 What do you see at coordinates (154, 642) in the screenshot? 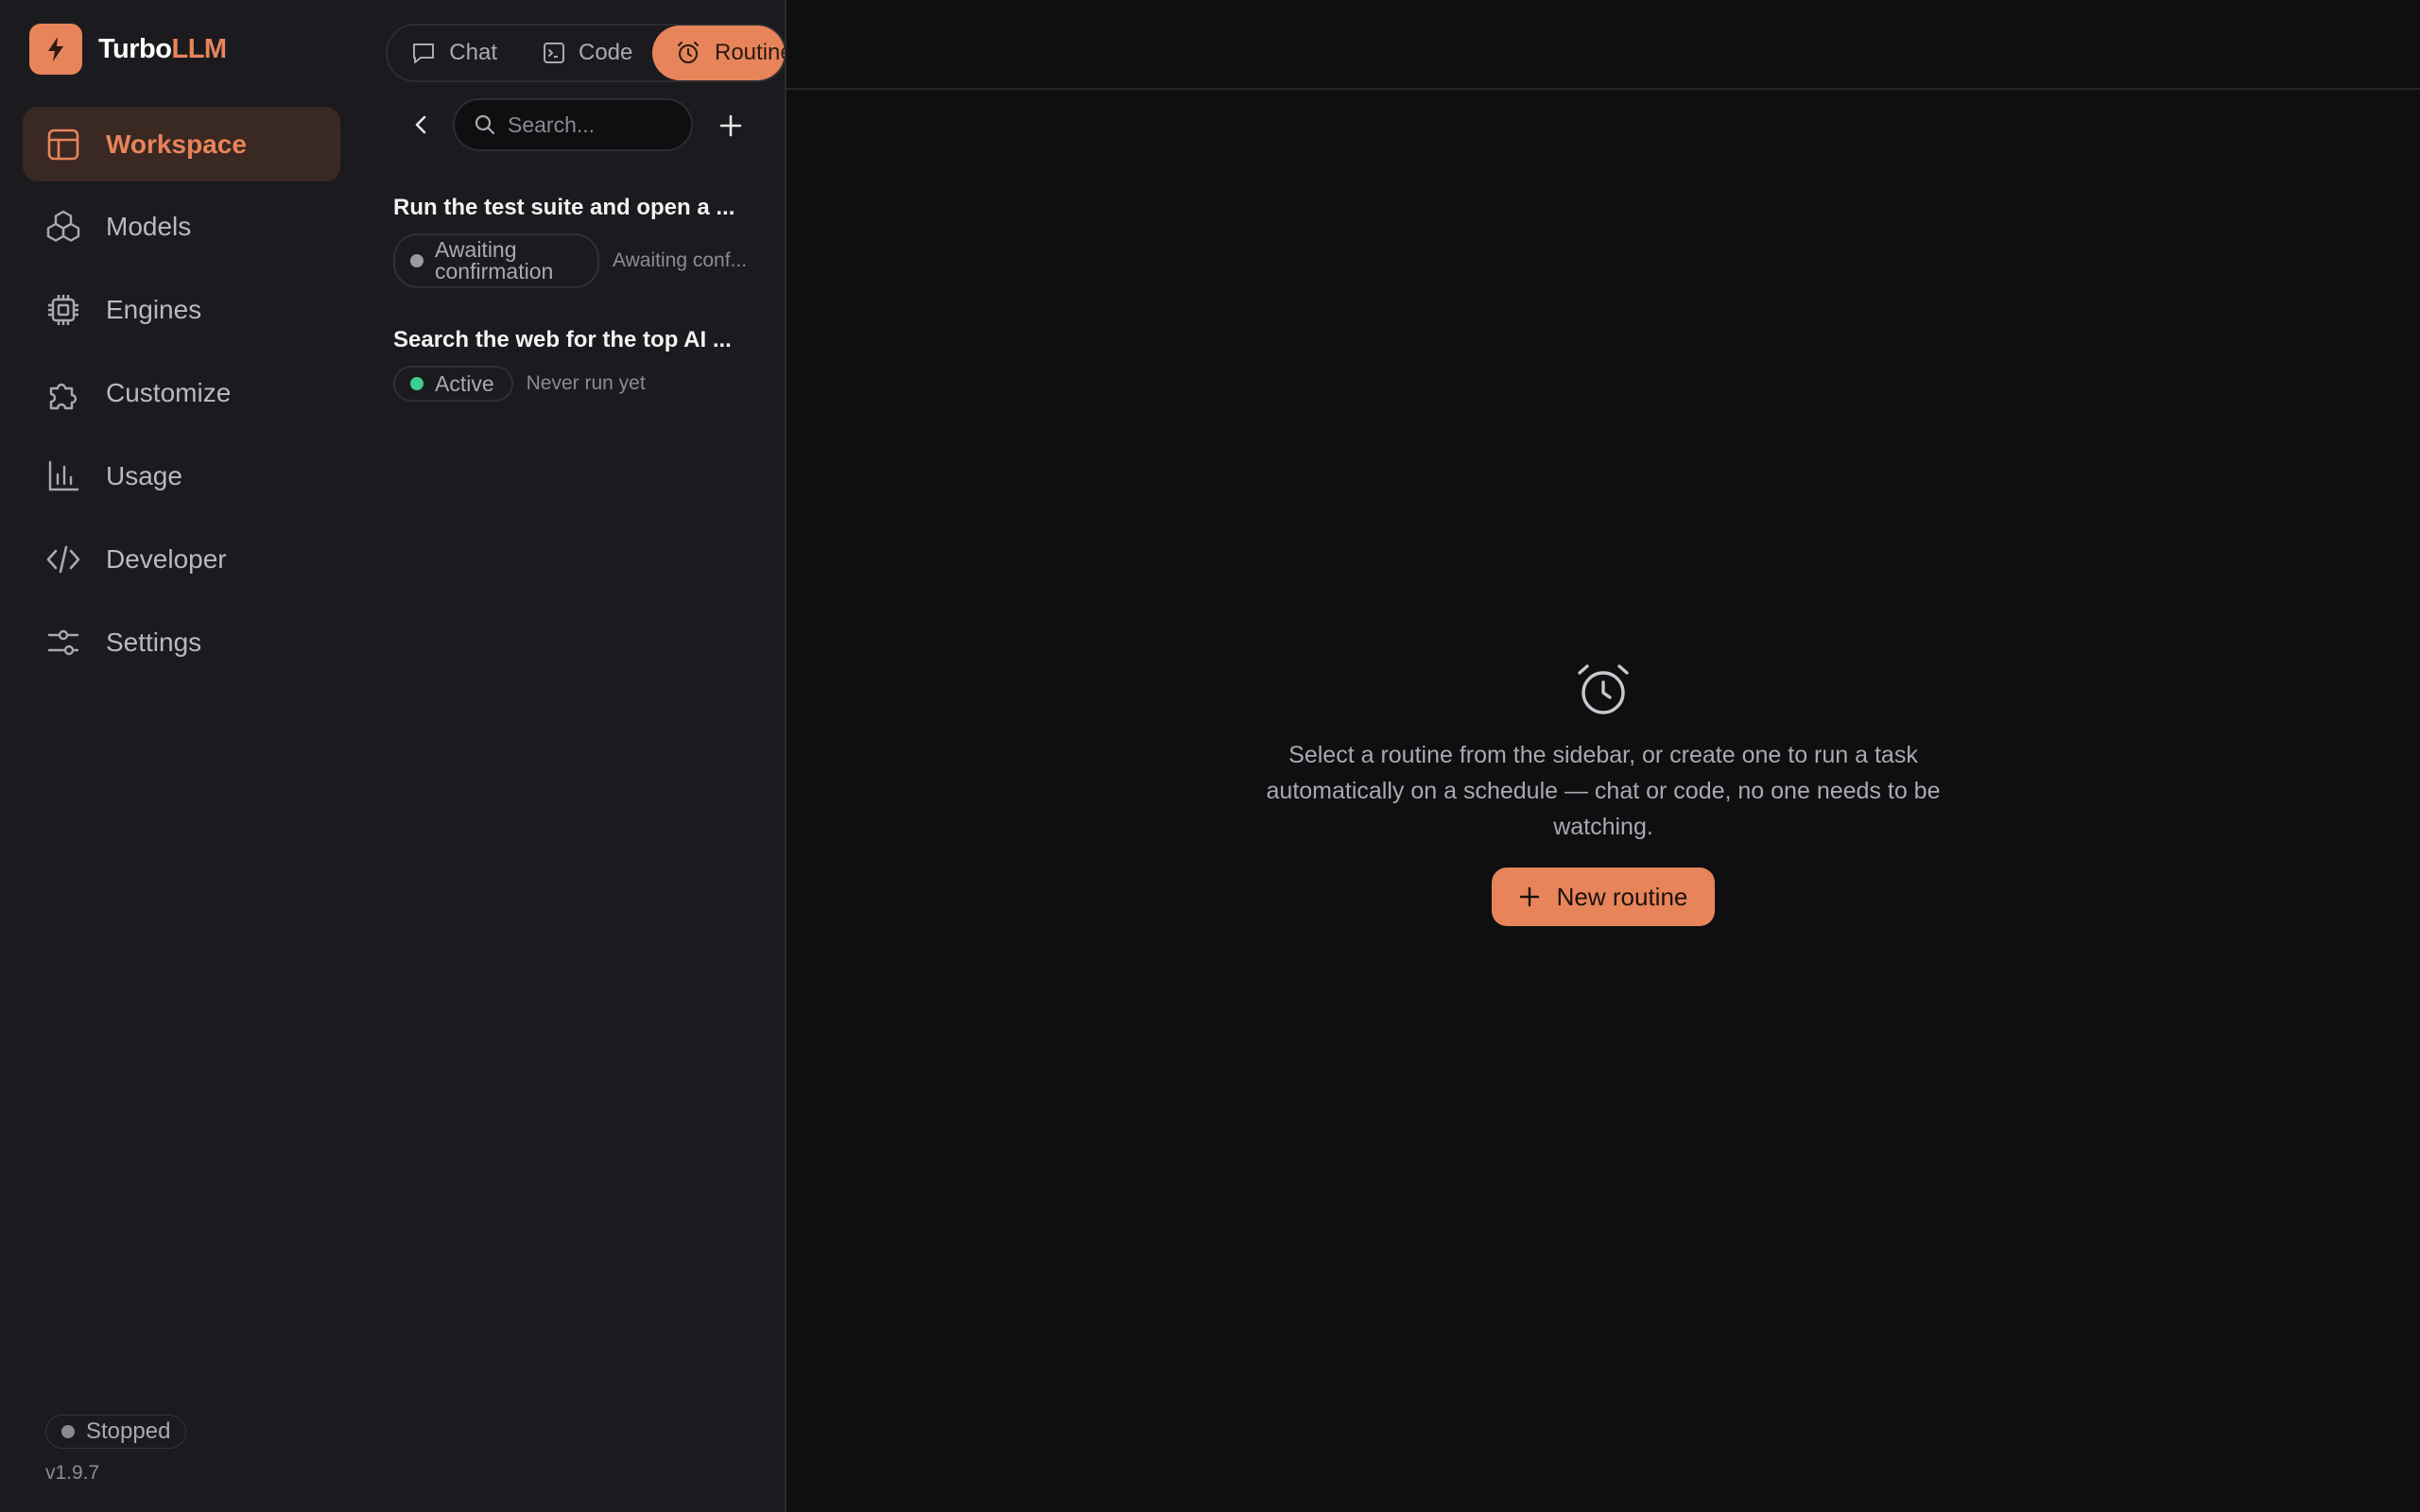
I see `nav-label: Settings` at bounding box center [154, 642].